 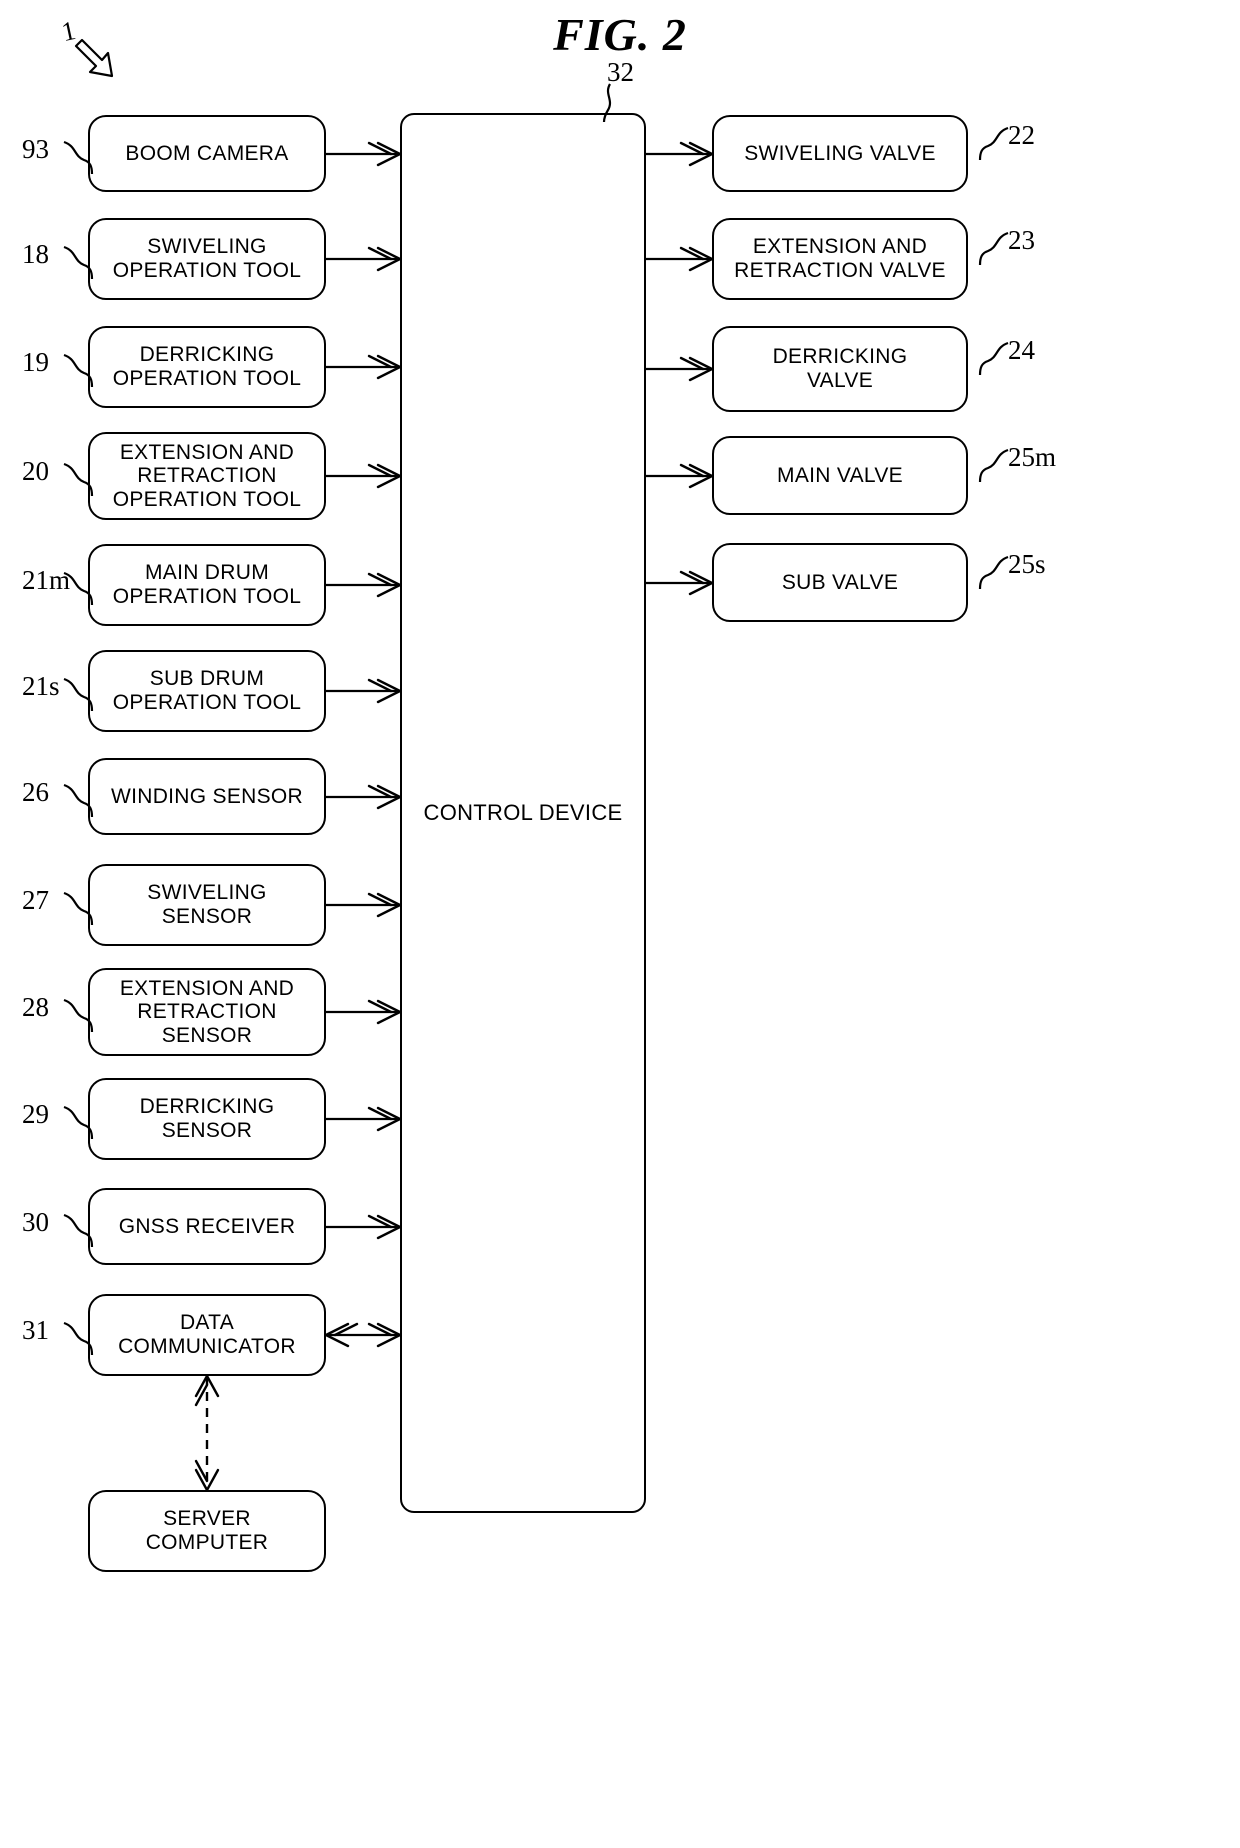 What do you see at coordinates (1021, 134) in the screenshot?
I see `output-ref-22: 22` at bounding box center [1021, 134].